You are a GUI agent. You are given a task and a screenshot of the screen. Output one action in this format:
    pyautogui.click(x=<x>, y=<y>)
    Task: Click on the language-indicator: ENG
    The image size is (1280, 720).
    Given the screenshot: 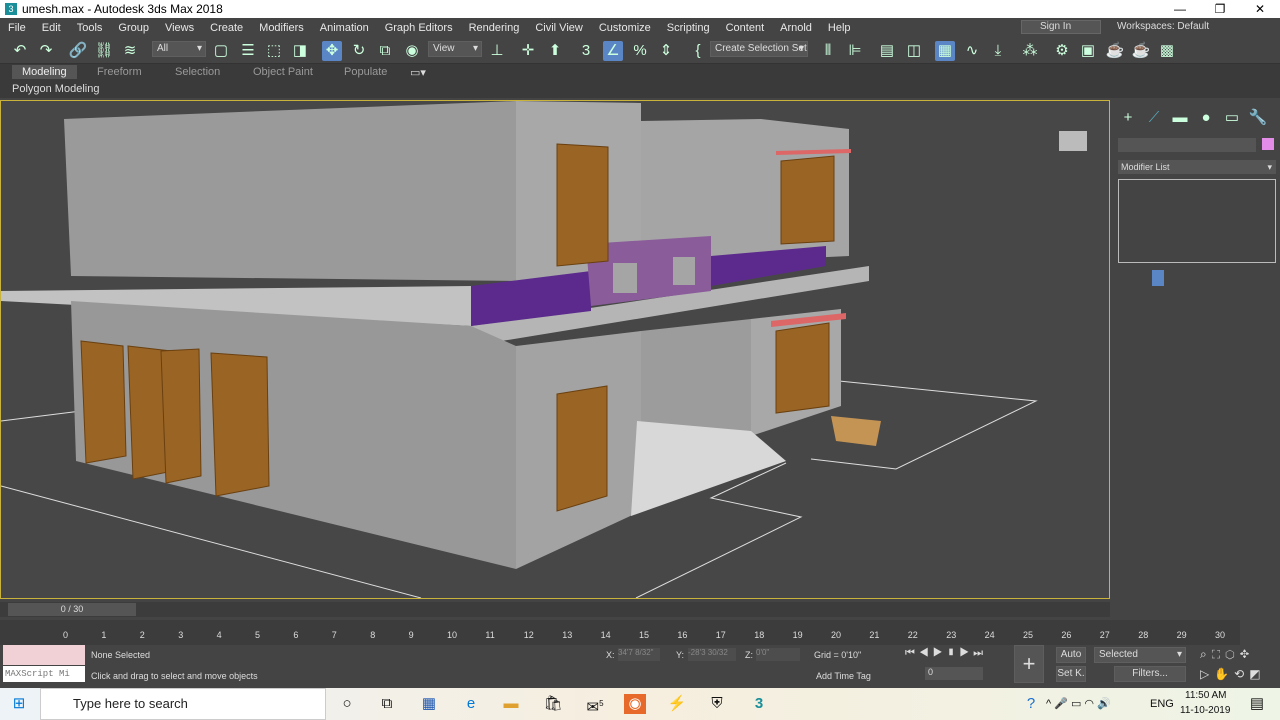 What is the action you would take?
    pyautogui.click(x=1162, y=704)
    